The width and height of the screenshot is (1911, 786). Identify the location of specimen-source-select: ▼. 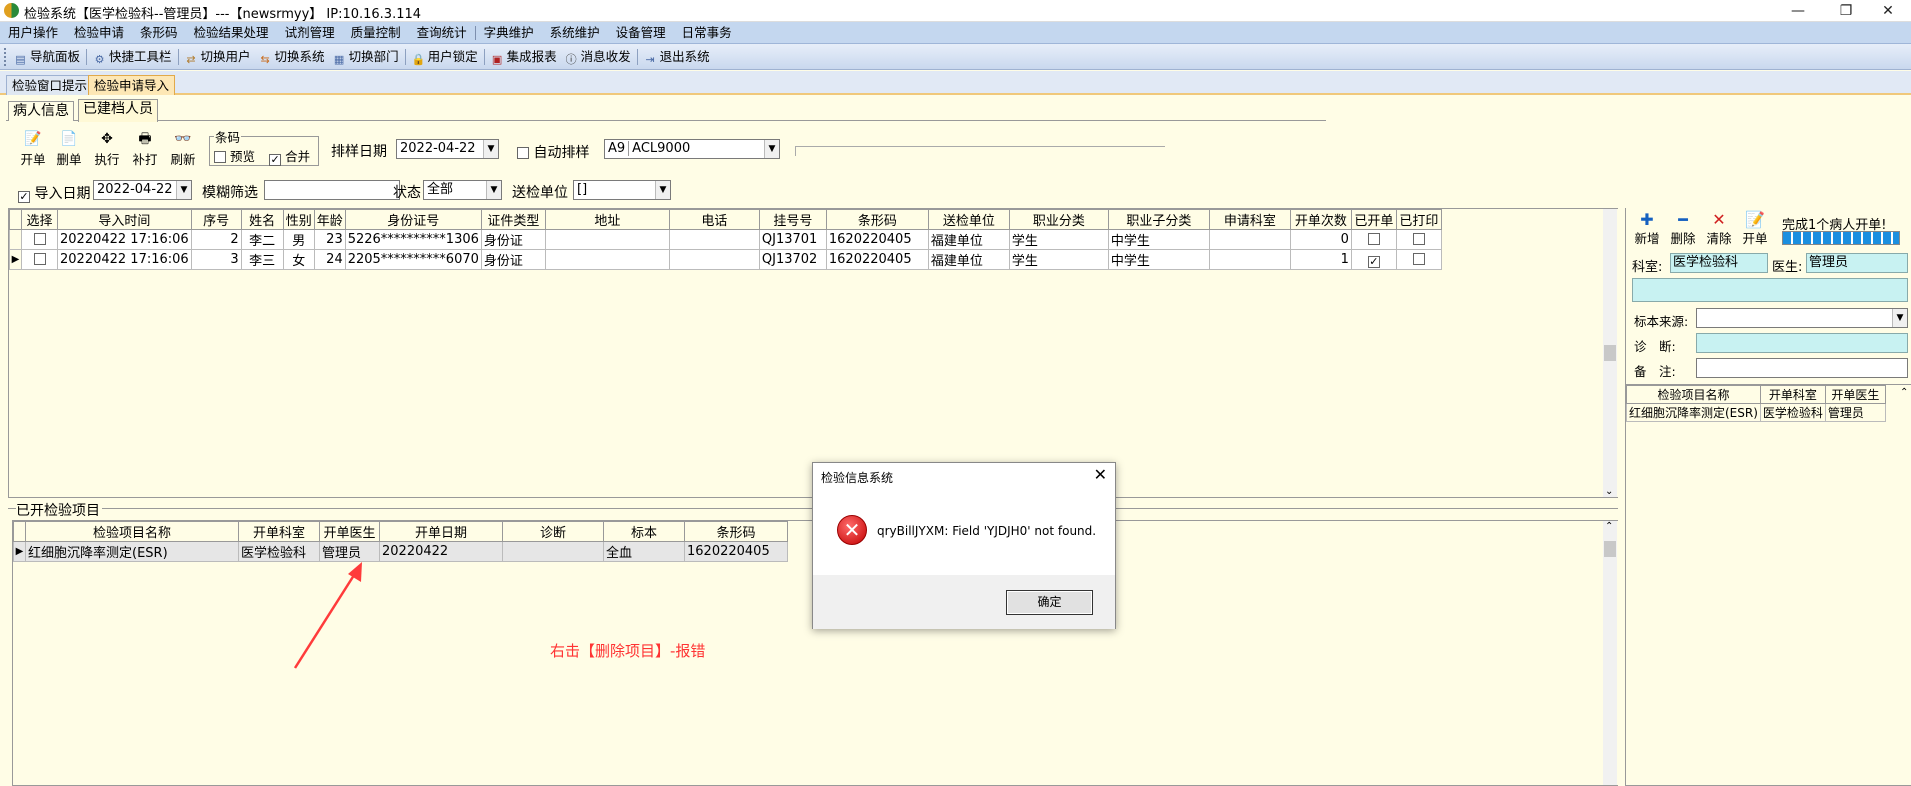
(1802, 318).